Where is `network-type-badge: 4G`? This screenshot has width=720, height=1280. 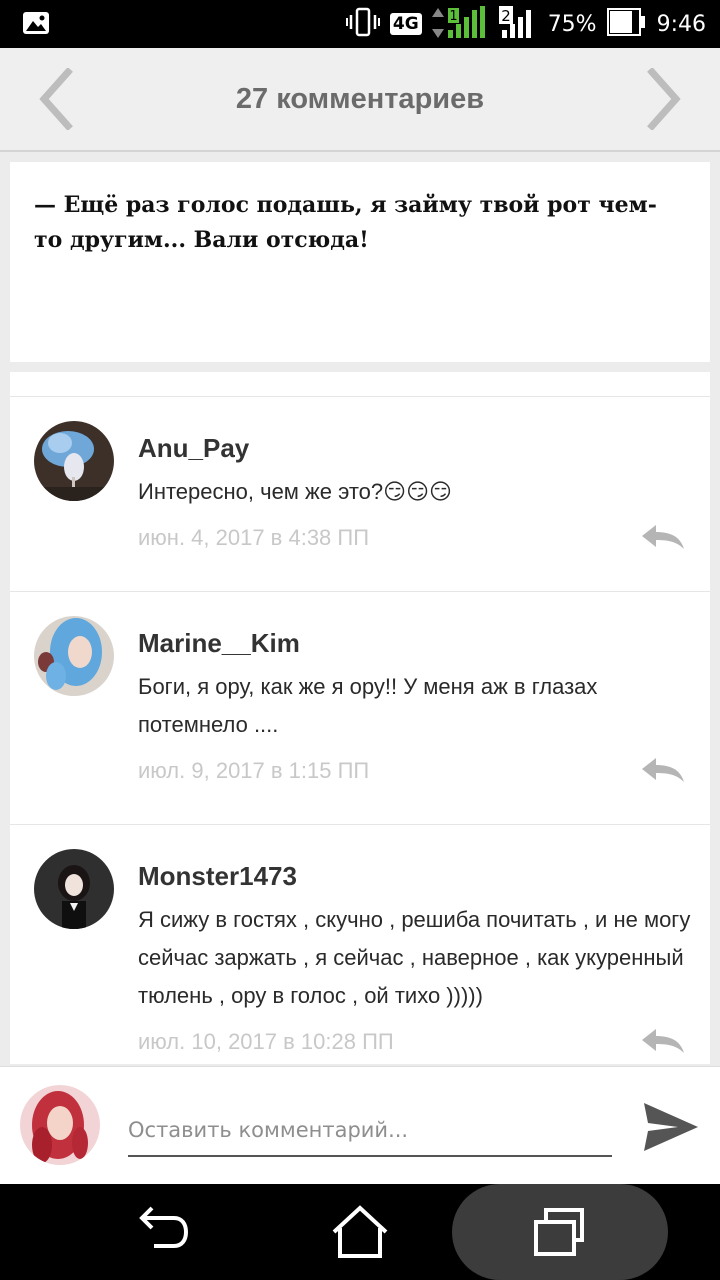 network-type-badge: 4G is located at coordinates (405, 24).